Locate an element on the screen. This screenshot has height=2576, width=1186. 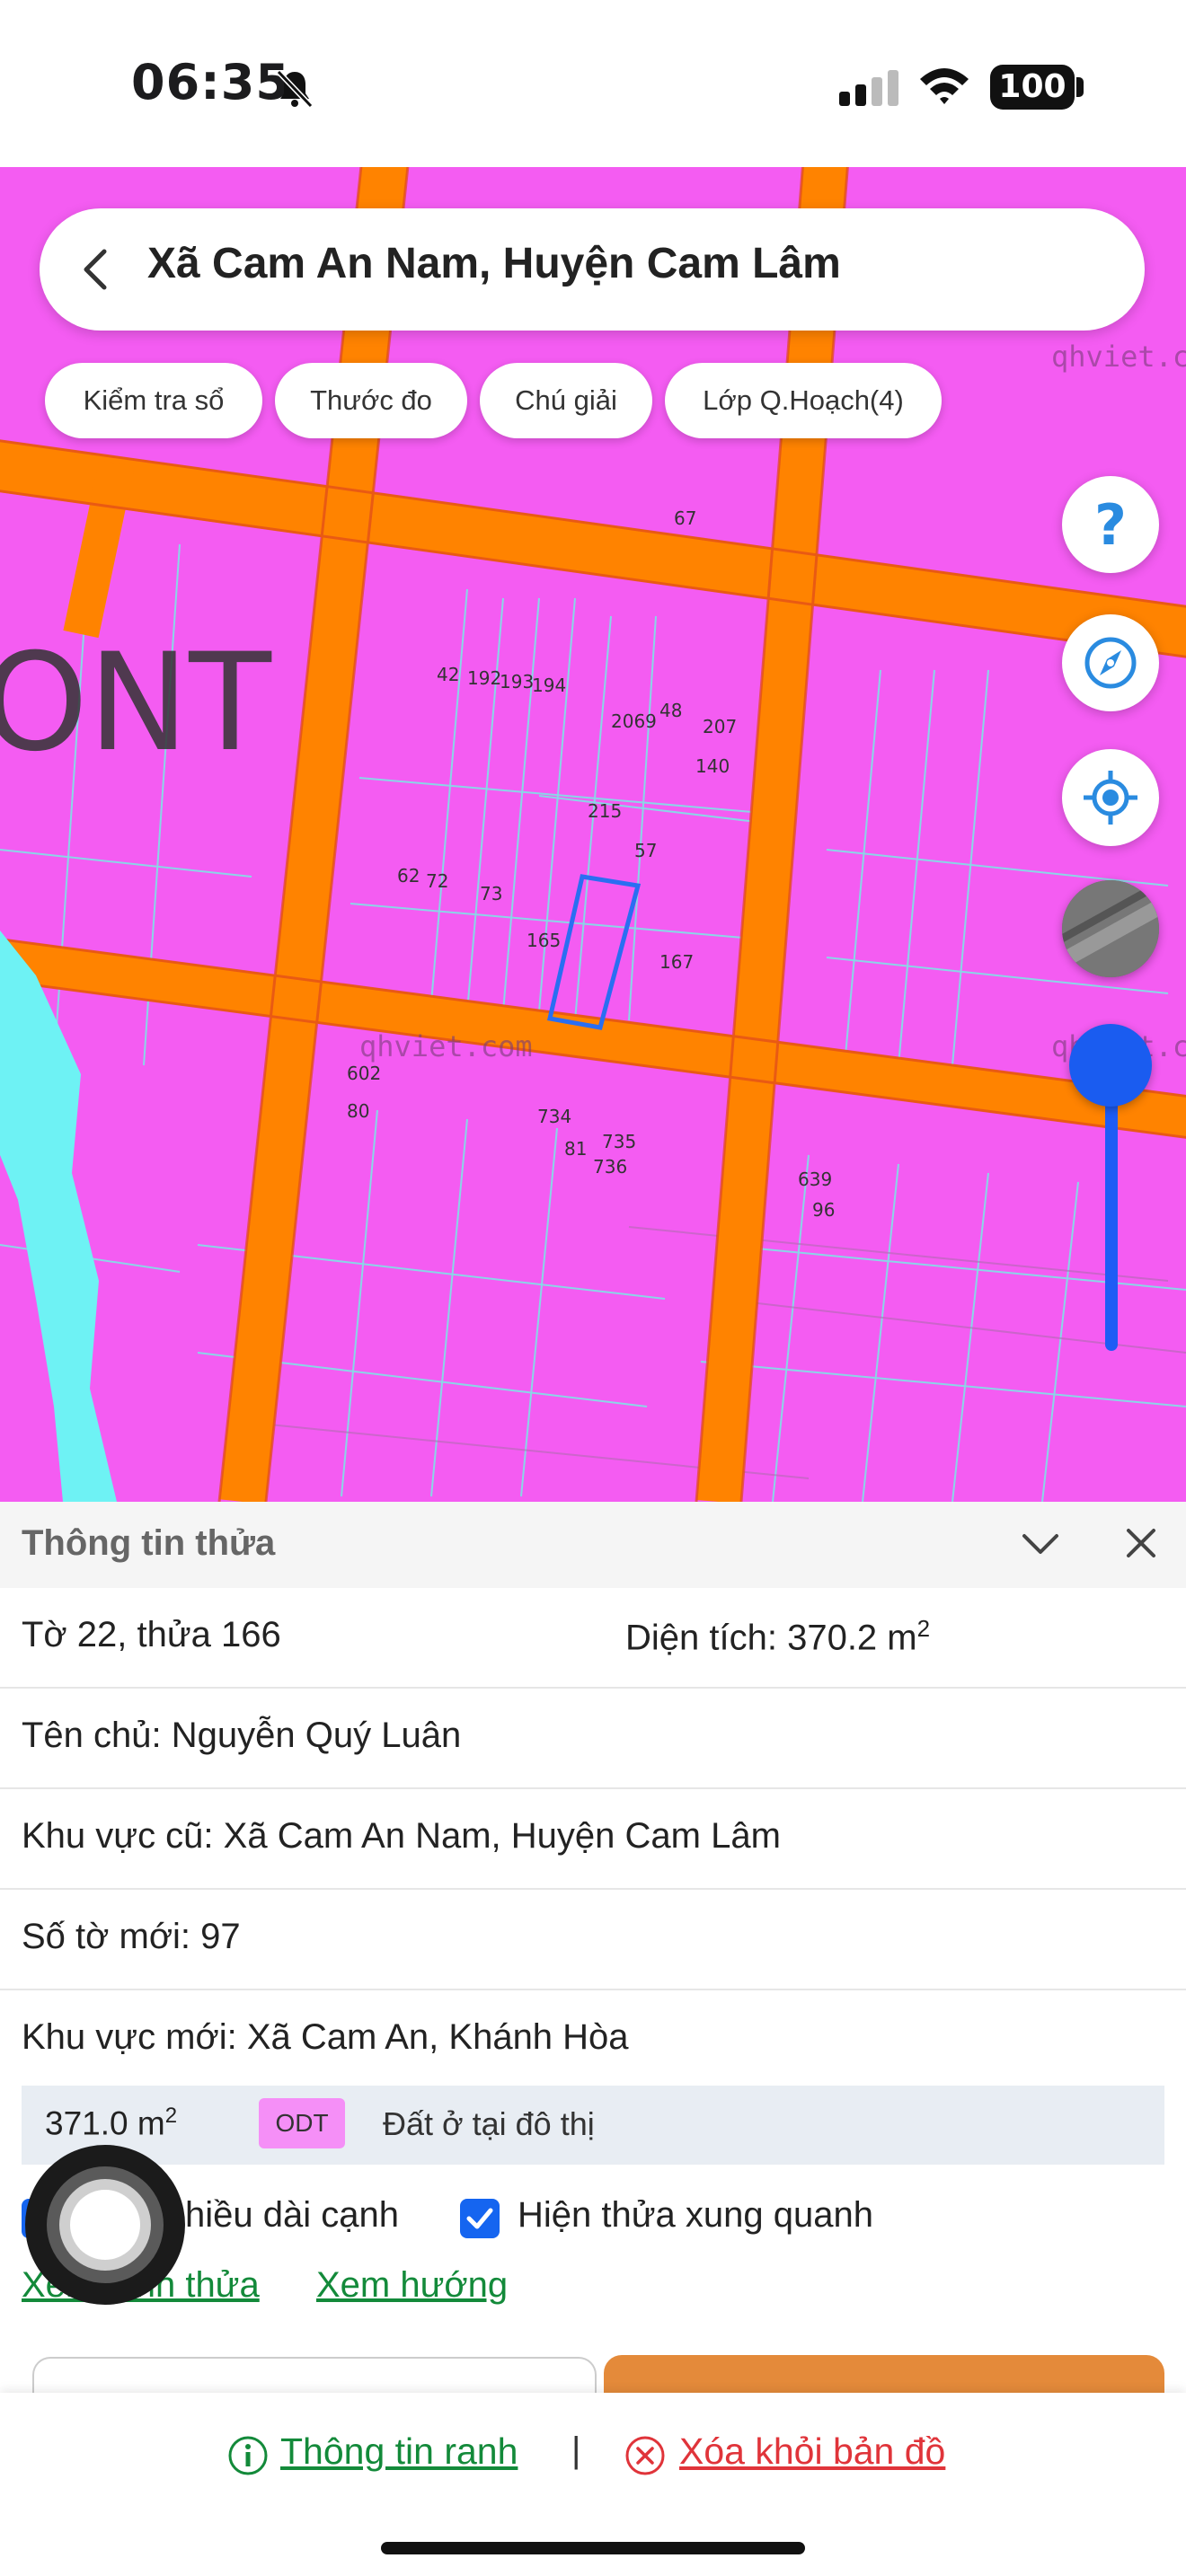
panel-title: Thông tin thửa is located at coordinates (149, 1543).